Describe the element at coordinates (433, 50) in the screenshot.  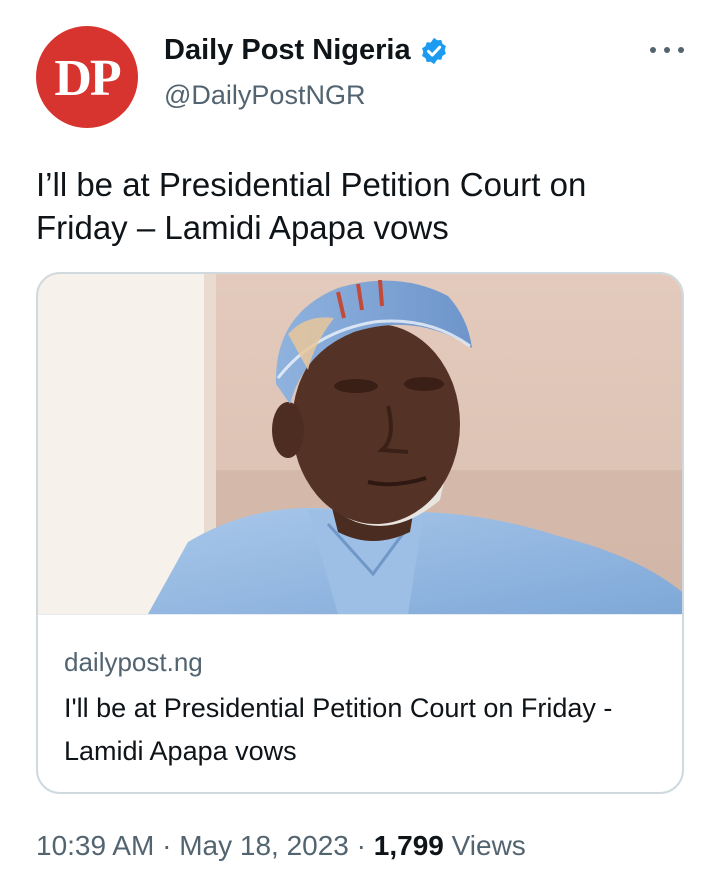
I see `verified-badge-icon` at that location.